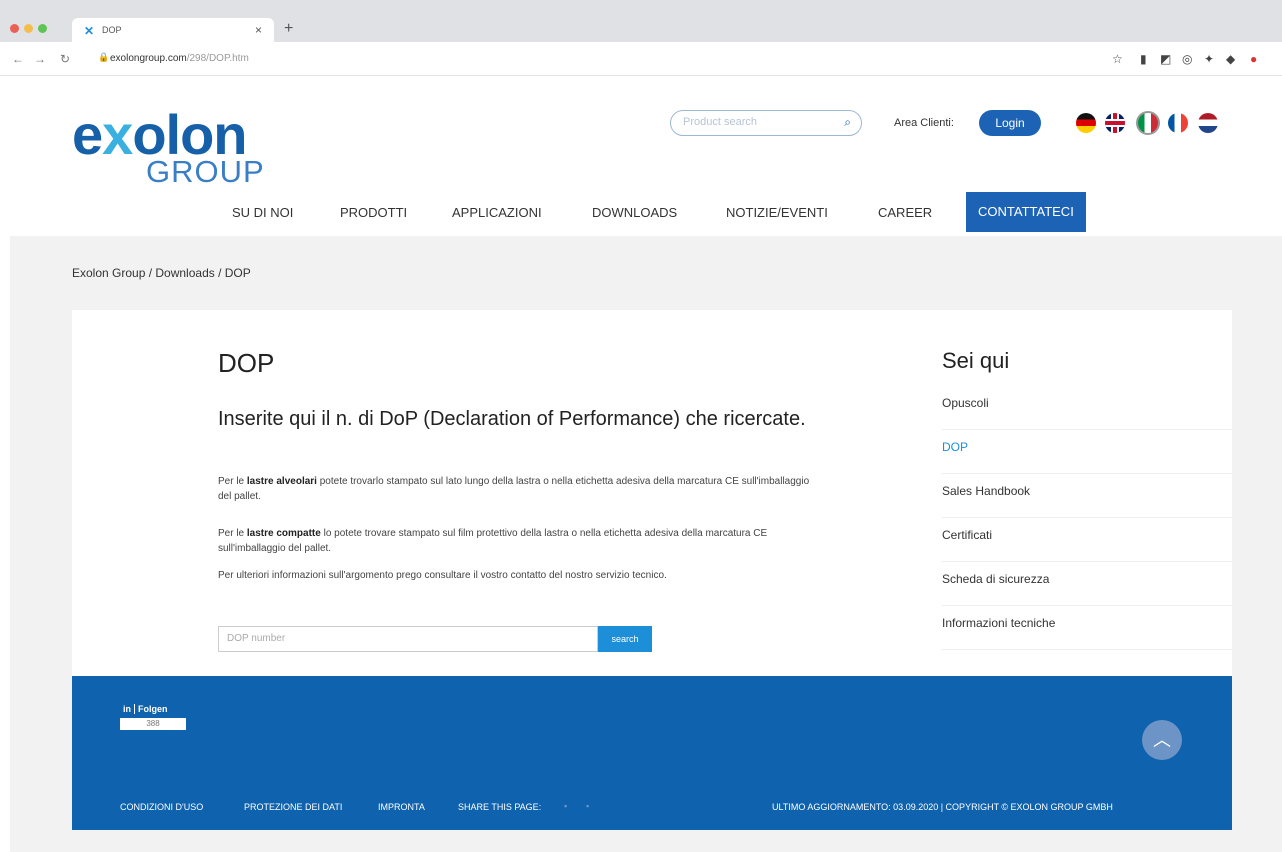 Image resolution: width=1282 pixels, height=852 pixels. What do you see at coordinates (1178, 123) in the screenshot?
I see `flag-french-icon` at bounding box center [1178, 123].